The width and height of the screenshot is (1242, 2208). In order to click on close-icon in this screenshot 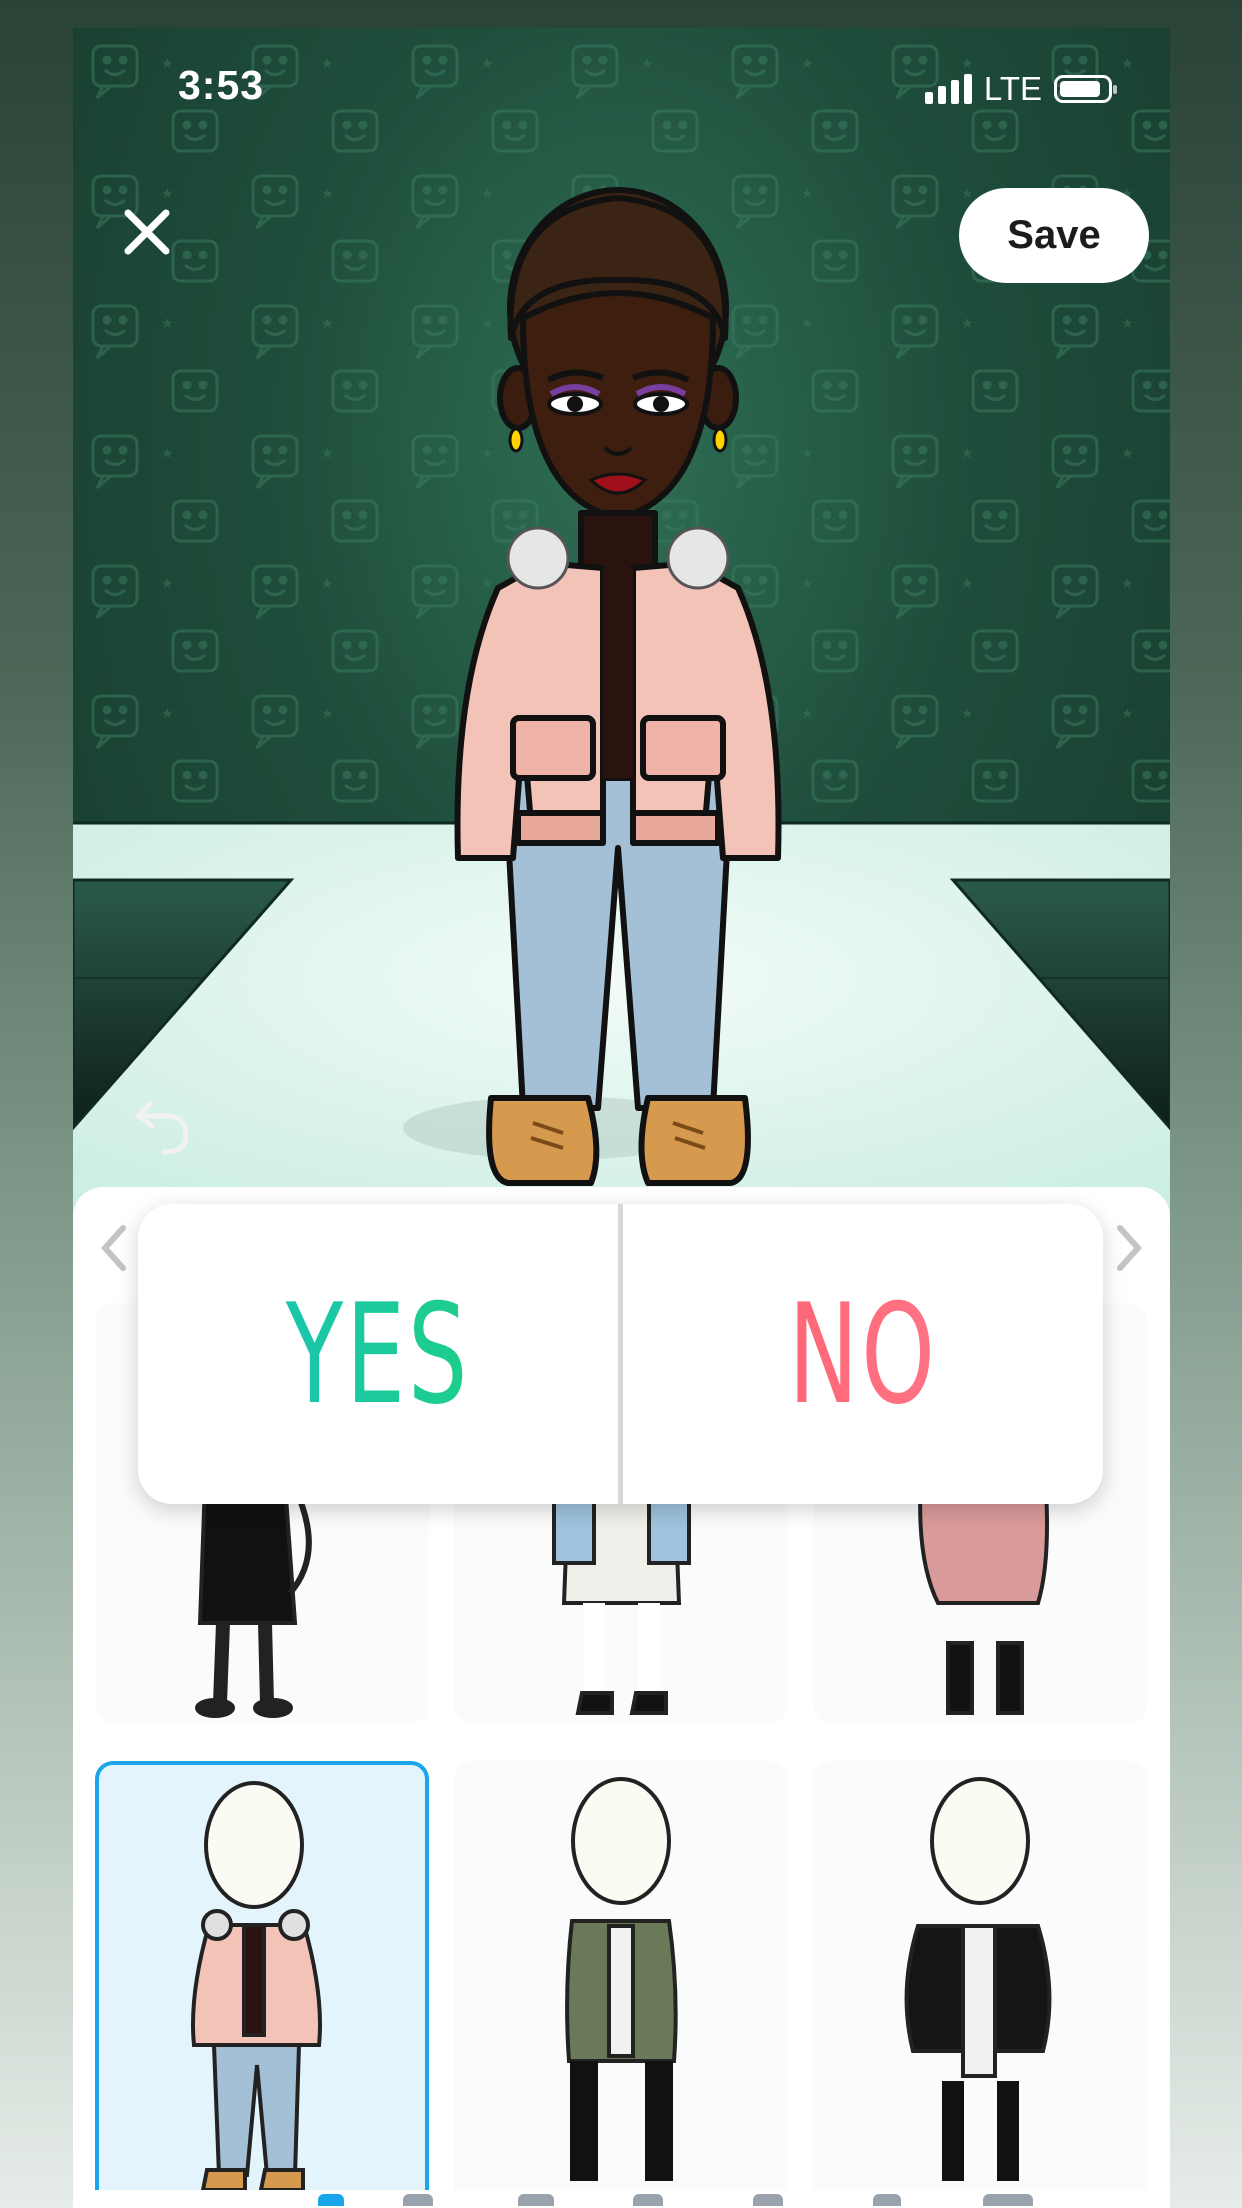, I will do `click(147, 232)`.